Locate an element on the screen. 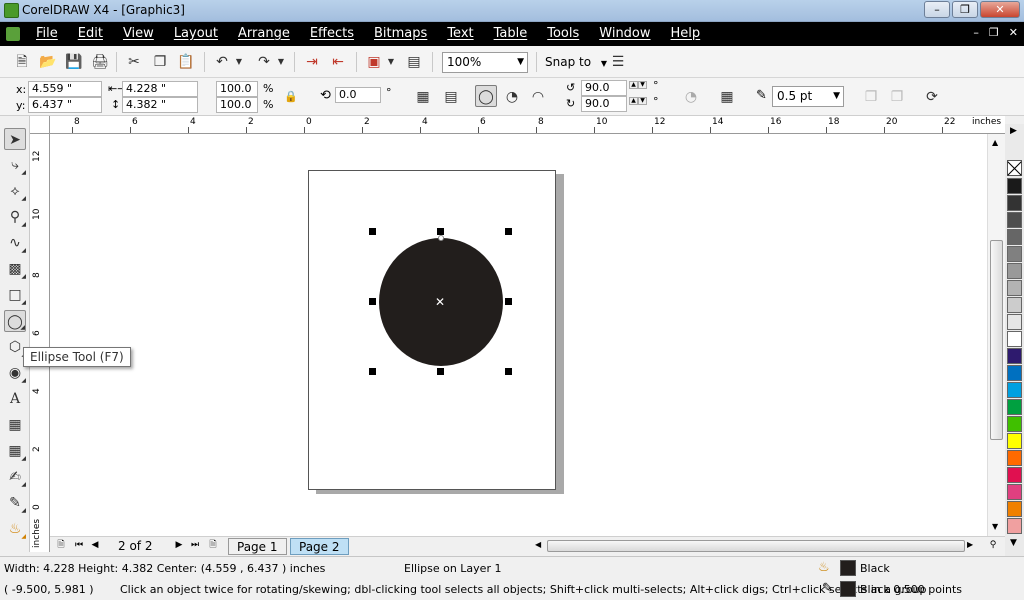 The height and width of the screenshot is (600, 1024). end-angle-up-button: ▲ is located at coordinates (633, 101).